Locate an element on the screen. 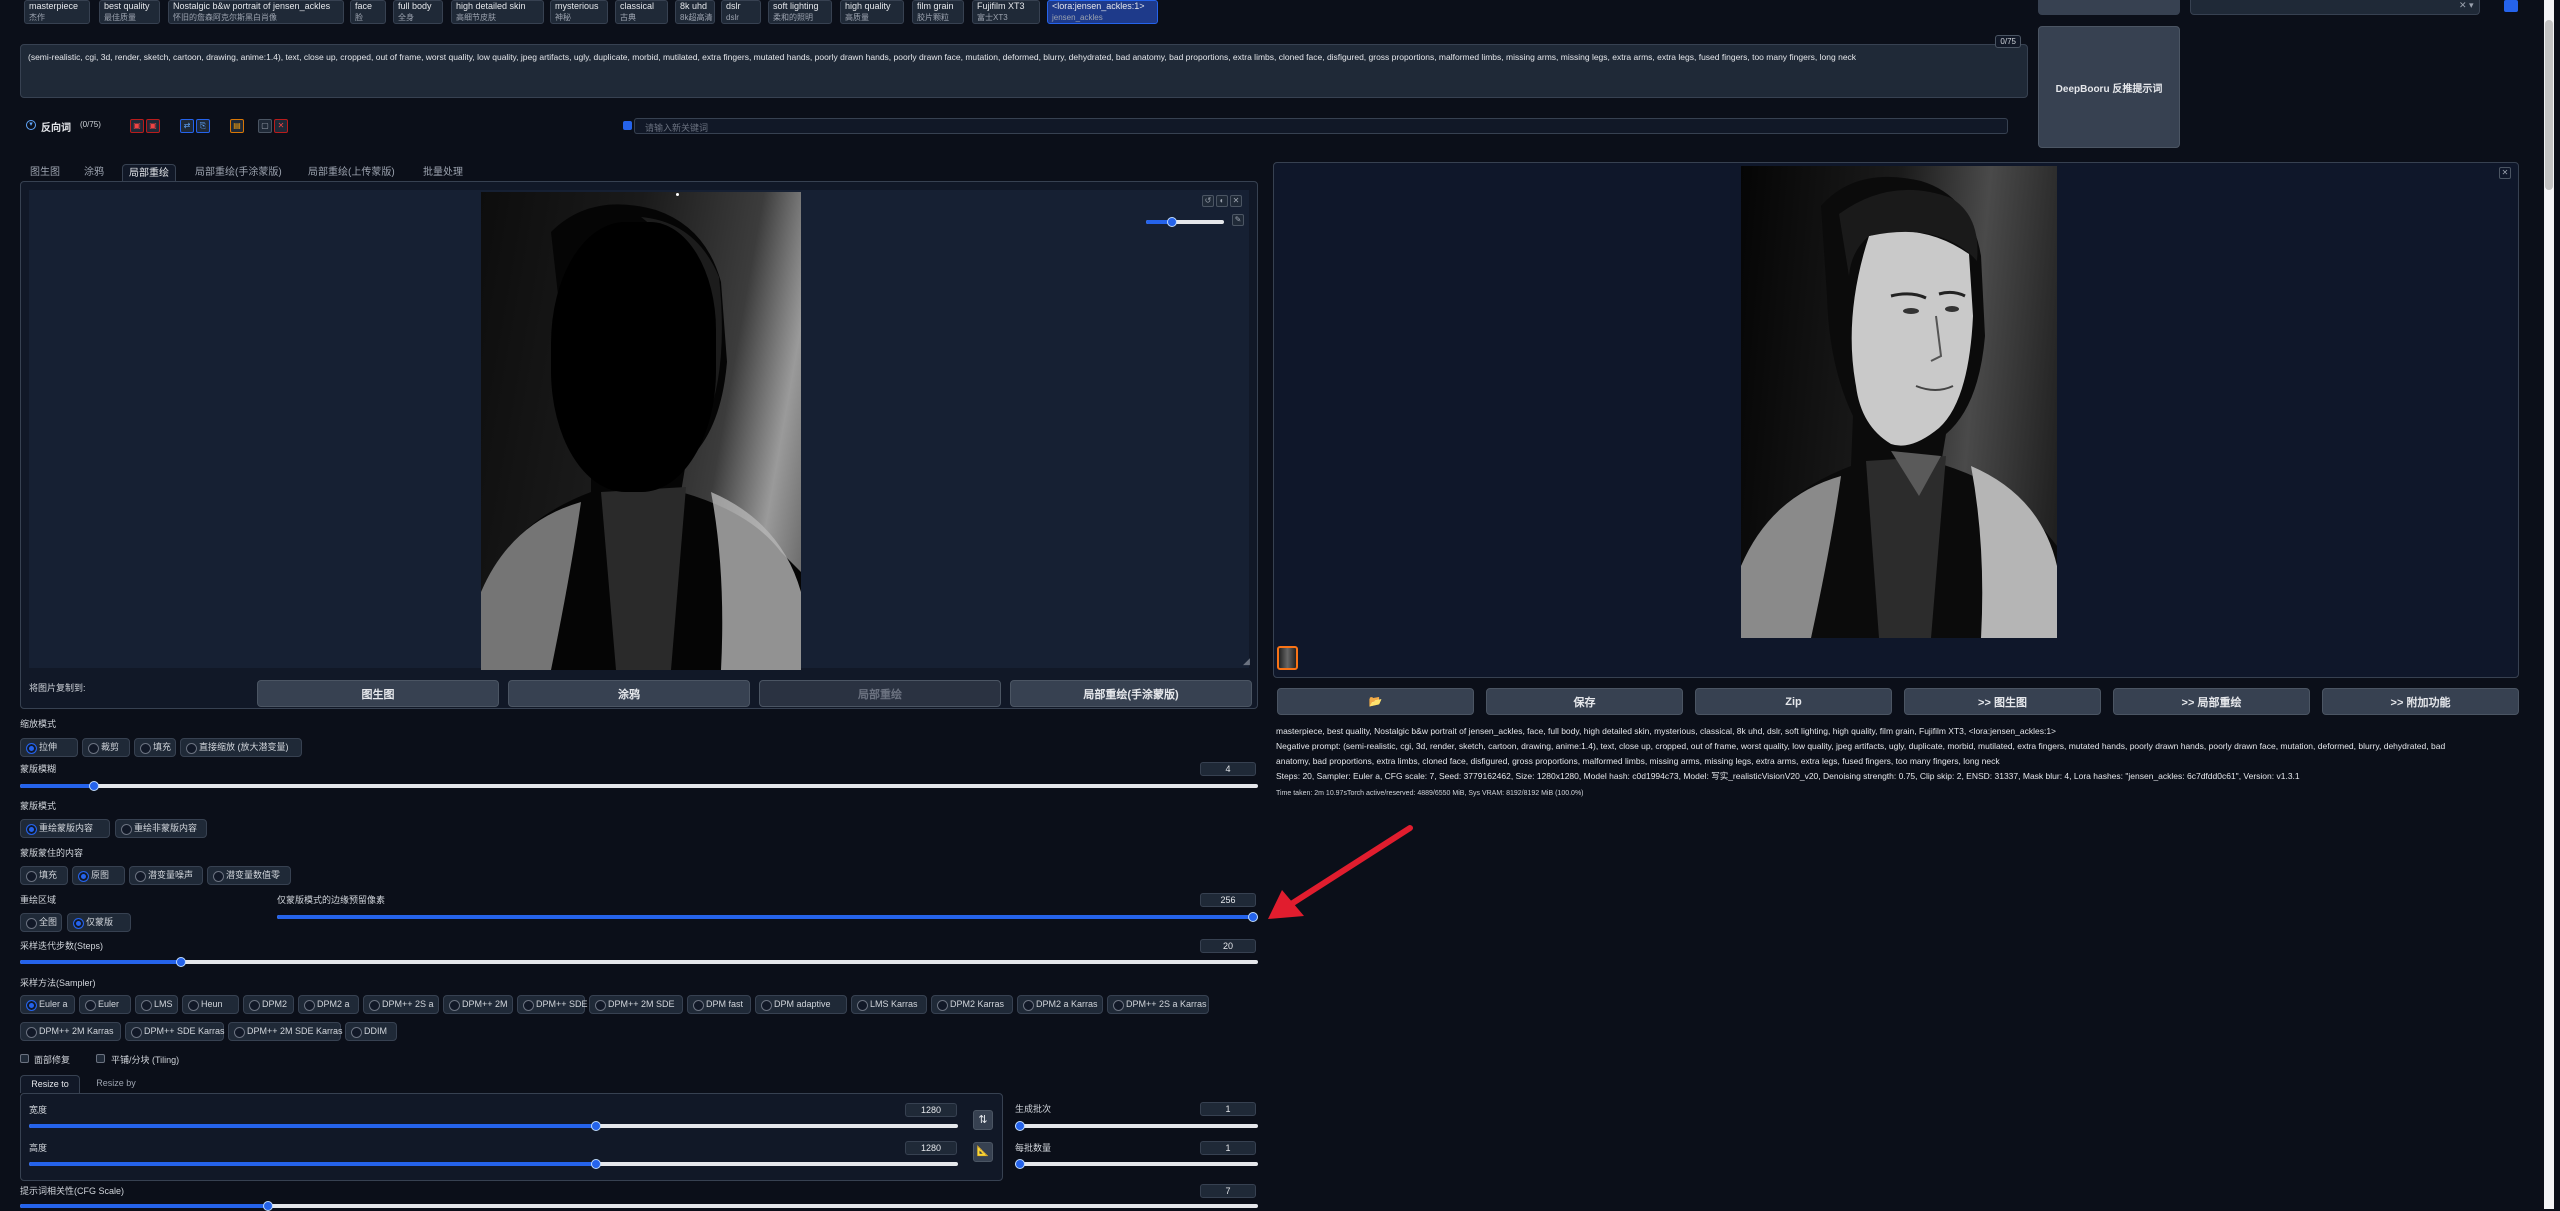  ratio-icon: 📐 is located at coordinates (983, 1152).